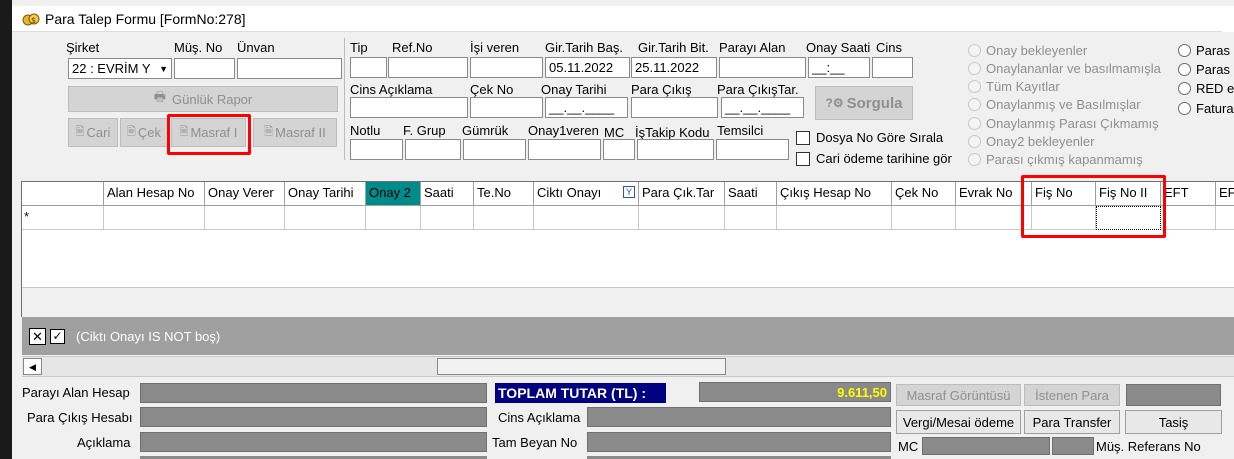 Image resolution: width=1234 pixels, height=459 pixels. I want to click on gir-tarih-bit-input: 25.11.2022, so click(674, 67).